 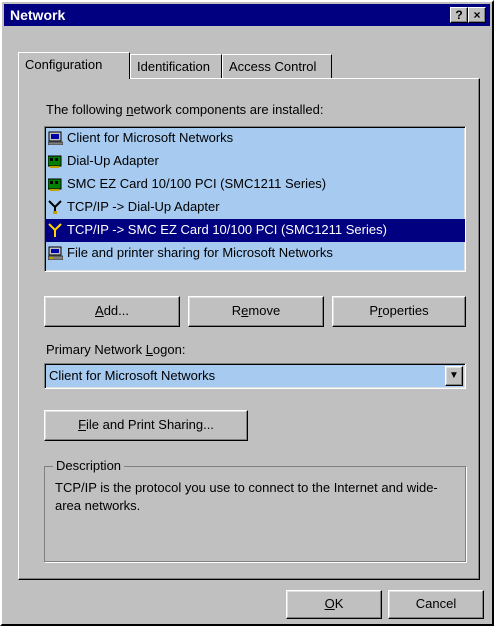 What do you see at coordinates (255, 376) in the screenshot?
I see `logon-select: Client for Microsoft Networks ▼` at bounding box center [255, 376].